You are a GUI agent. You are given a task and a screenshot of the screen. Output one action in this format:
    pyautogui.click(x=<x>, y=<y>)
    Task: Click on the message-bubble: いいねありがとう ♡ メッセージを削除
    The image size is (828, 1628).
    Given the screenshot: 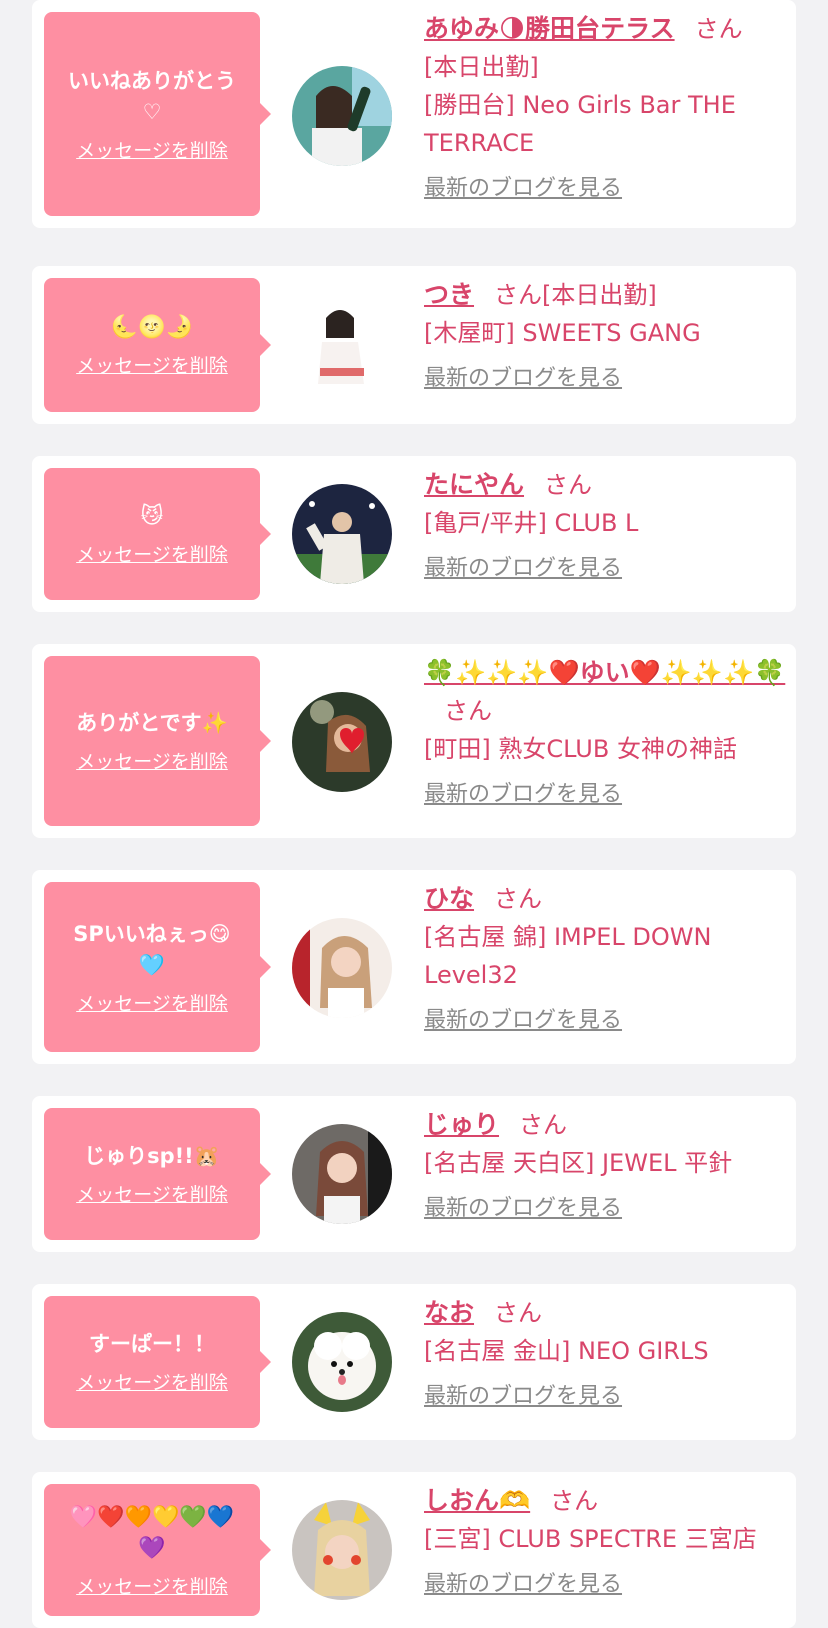 What is the action you would take?
    pyautogui.click(x=157, y=114)
    